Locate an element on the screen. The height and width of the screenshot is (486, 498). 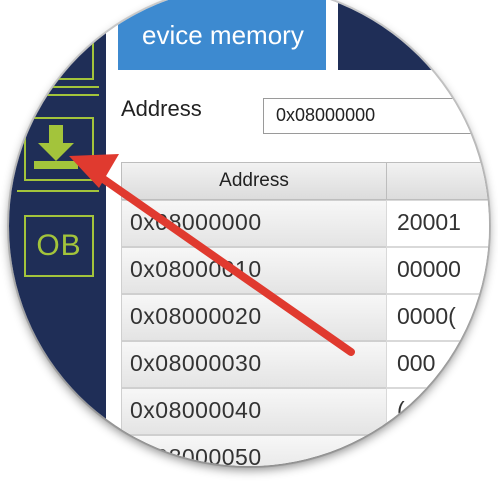
address-input: 0x08000000 is located at coordinates (376, 116).